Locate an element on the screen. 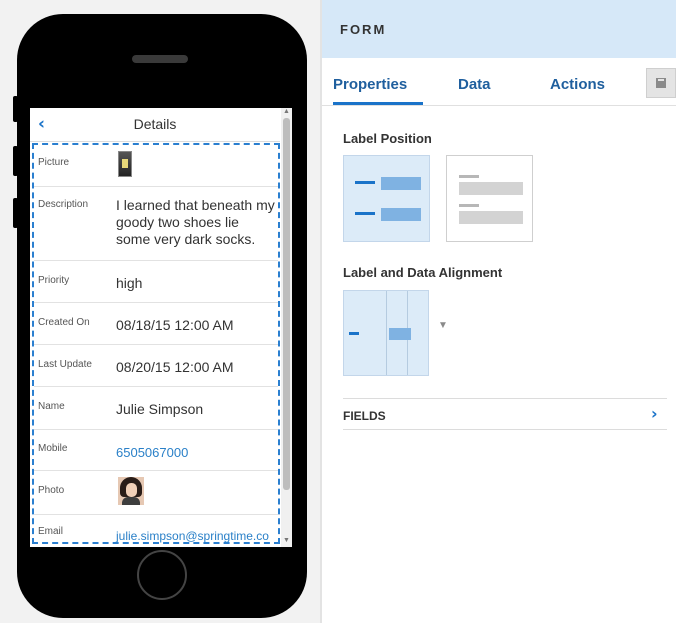 This screenshot has height=623, width=676. field-label: Photo is located at coordinates (51, 490).